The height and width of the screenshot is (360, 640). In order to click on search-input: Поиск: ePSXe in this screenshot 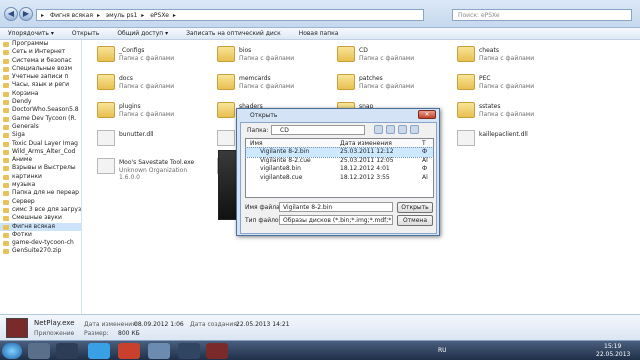, I will do `click(542, 15)`.